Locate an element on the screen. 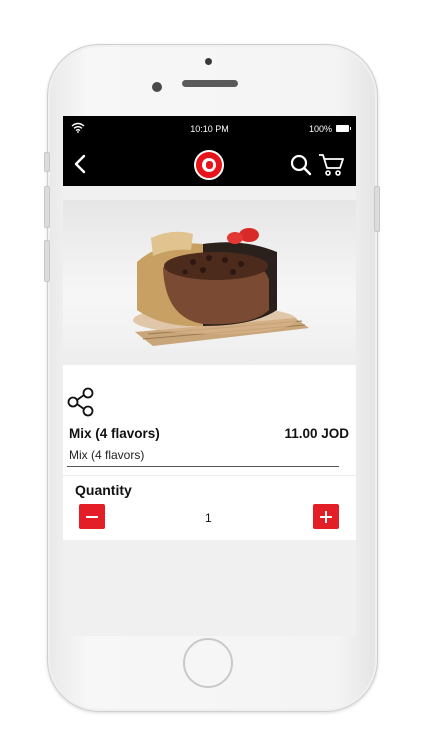  home-button is located at coordinates (208, 663).